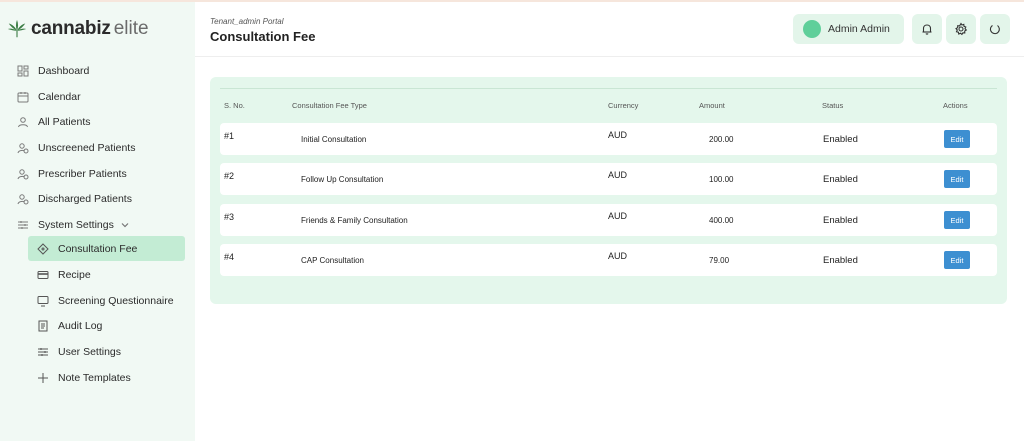 This screenshot has height=441, width=1024. What do you see at coordinates (43, 301) in the screenshot?
I see `monitor-icon` at bounding box center [43, 301].